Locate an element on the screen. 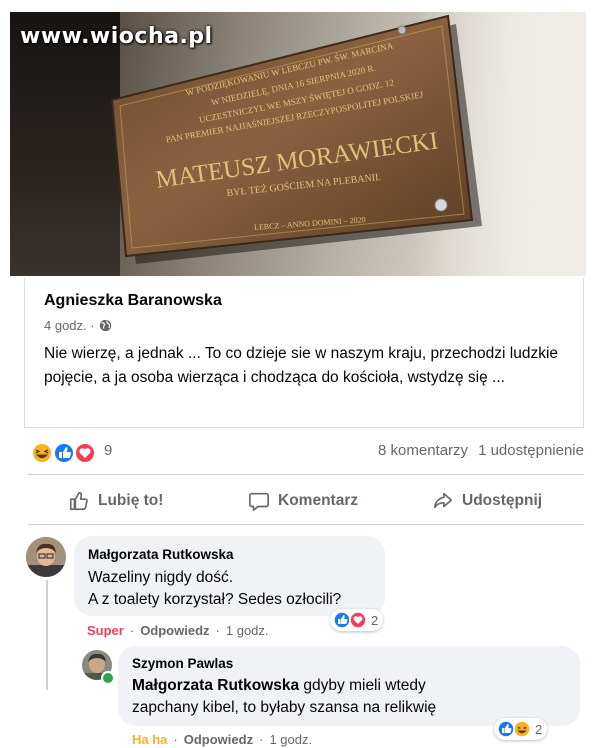 This screenshot has width=600, height=748. post-action-bar: Lubię to! Komentarz Udostępnij is located at coordinates (306, 501).